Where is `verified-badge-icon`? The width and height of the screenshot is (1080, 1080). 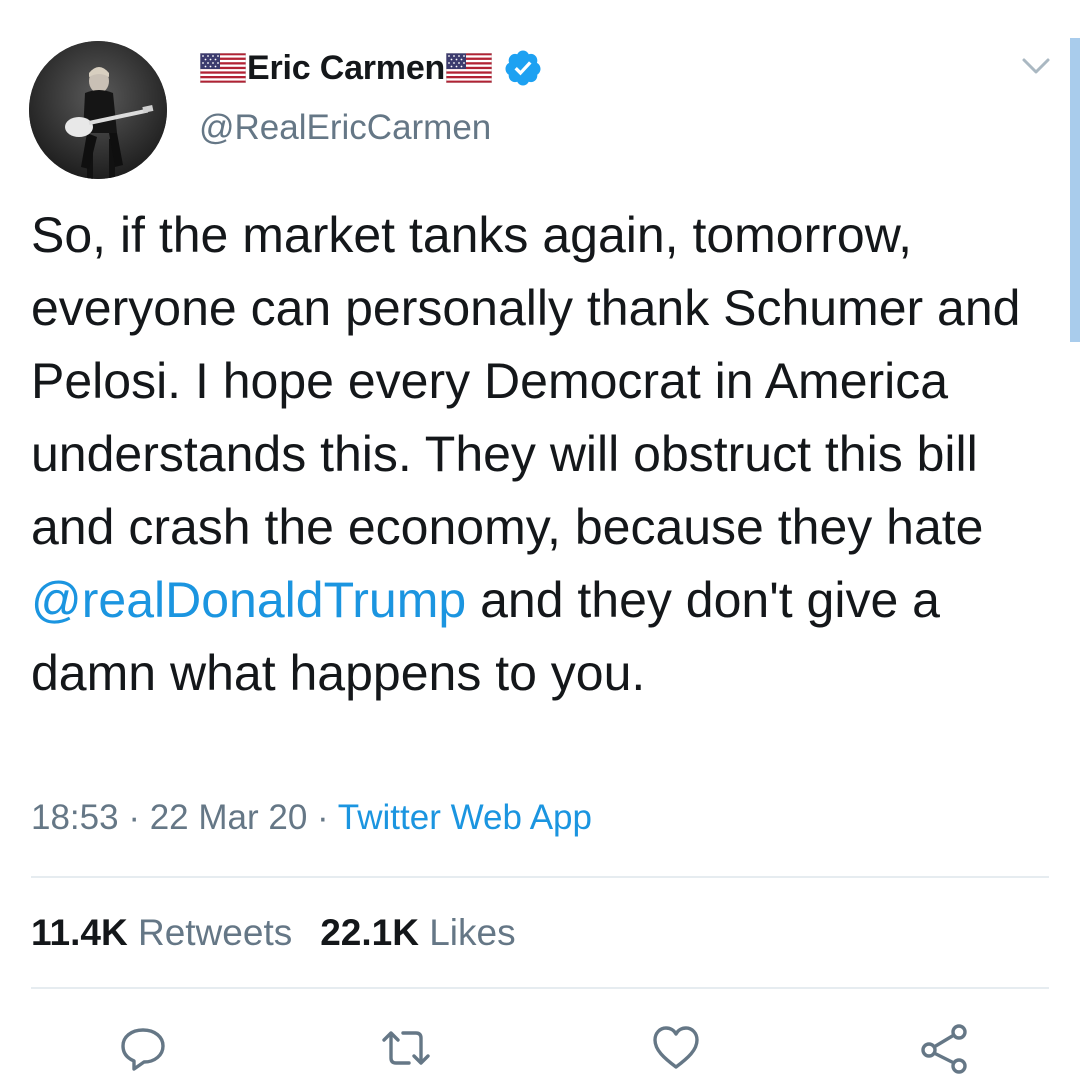 verified-badge-icon is located at coordinates (523, 68).